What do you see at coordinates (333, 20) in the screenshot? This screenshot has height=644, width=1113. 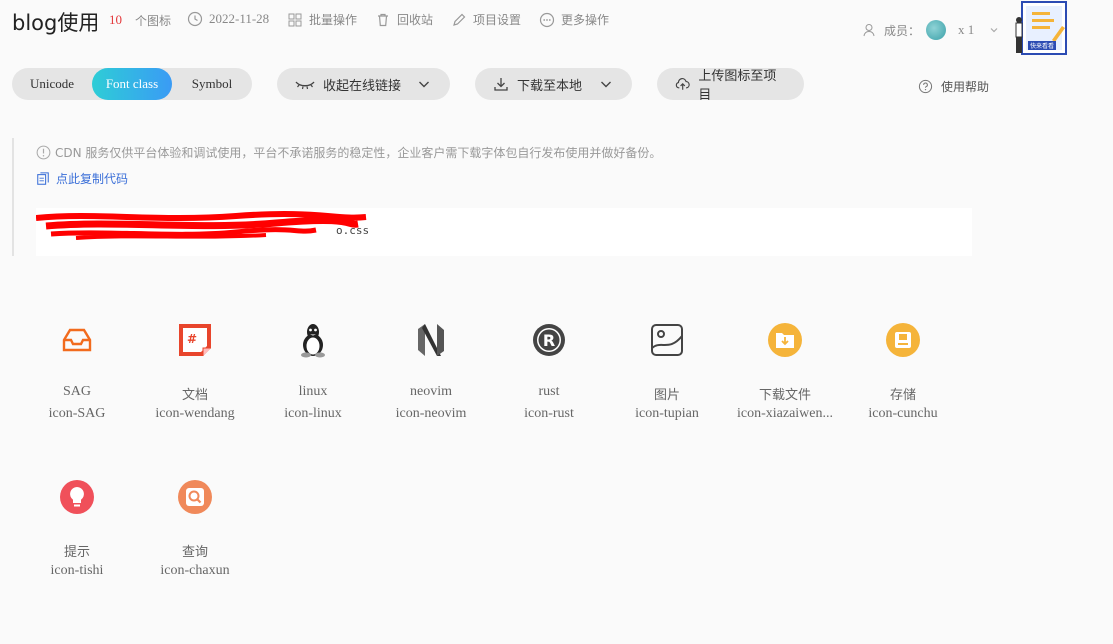 I see `batch-label: 批量操作` at bounding box center [333, 20].